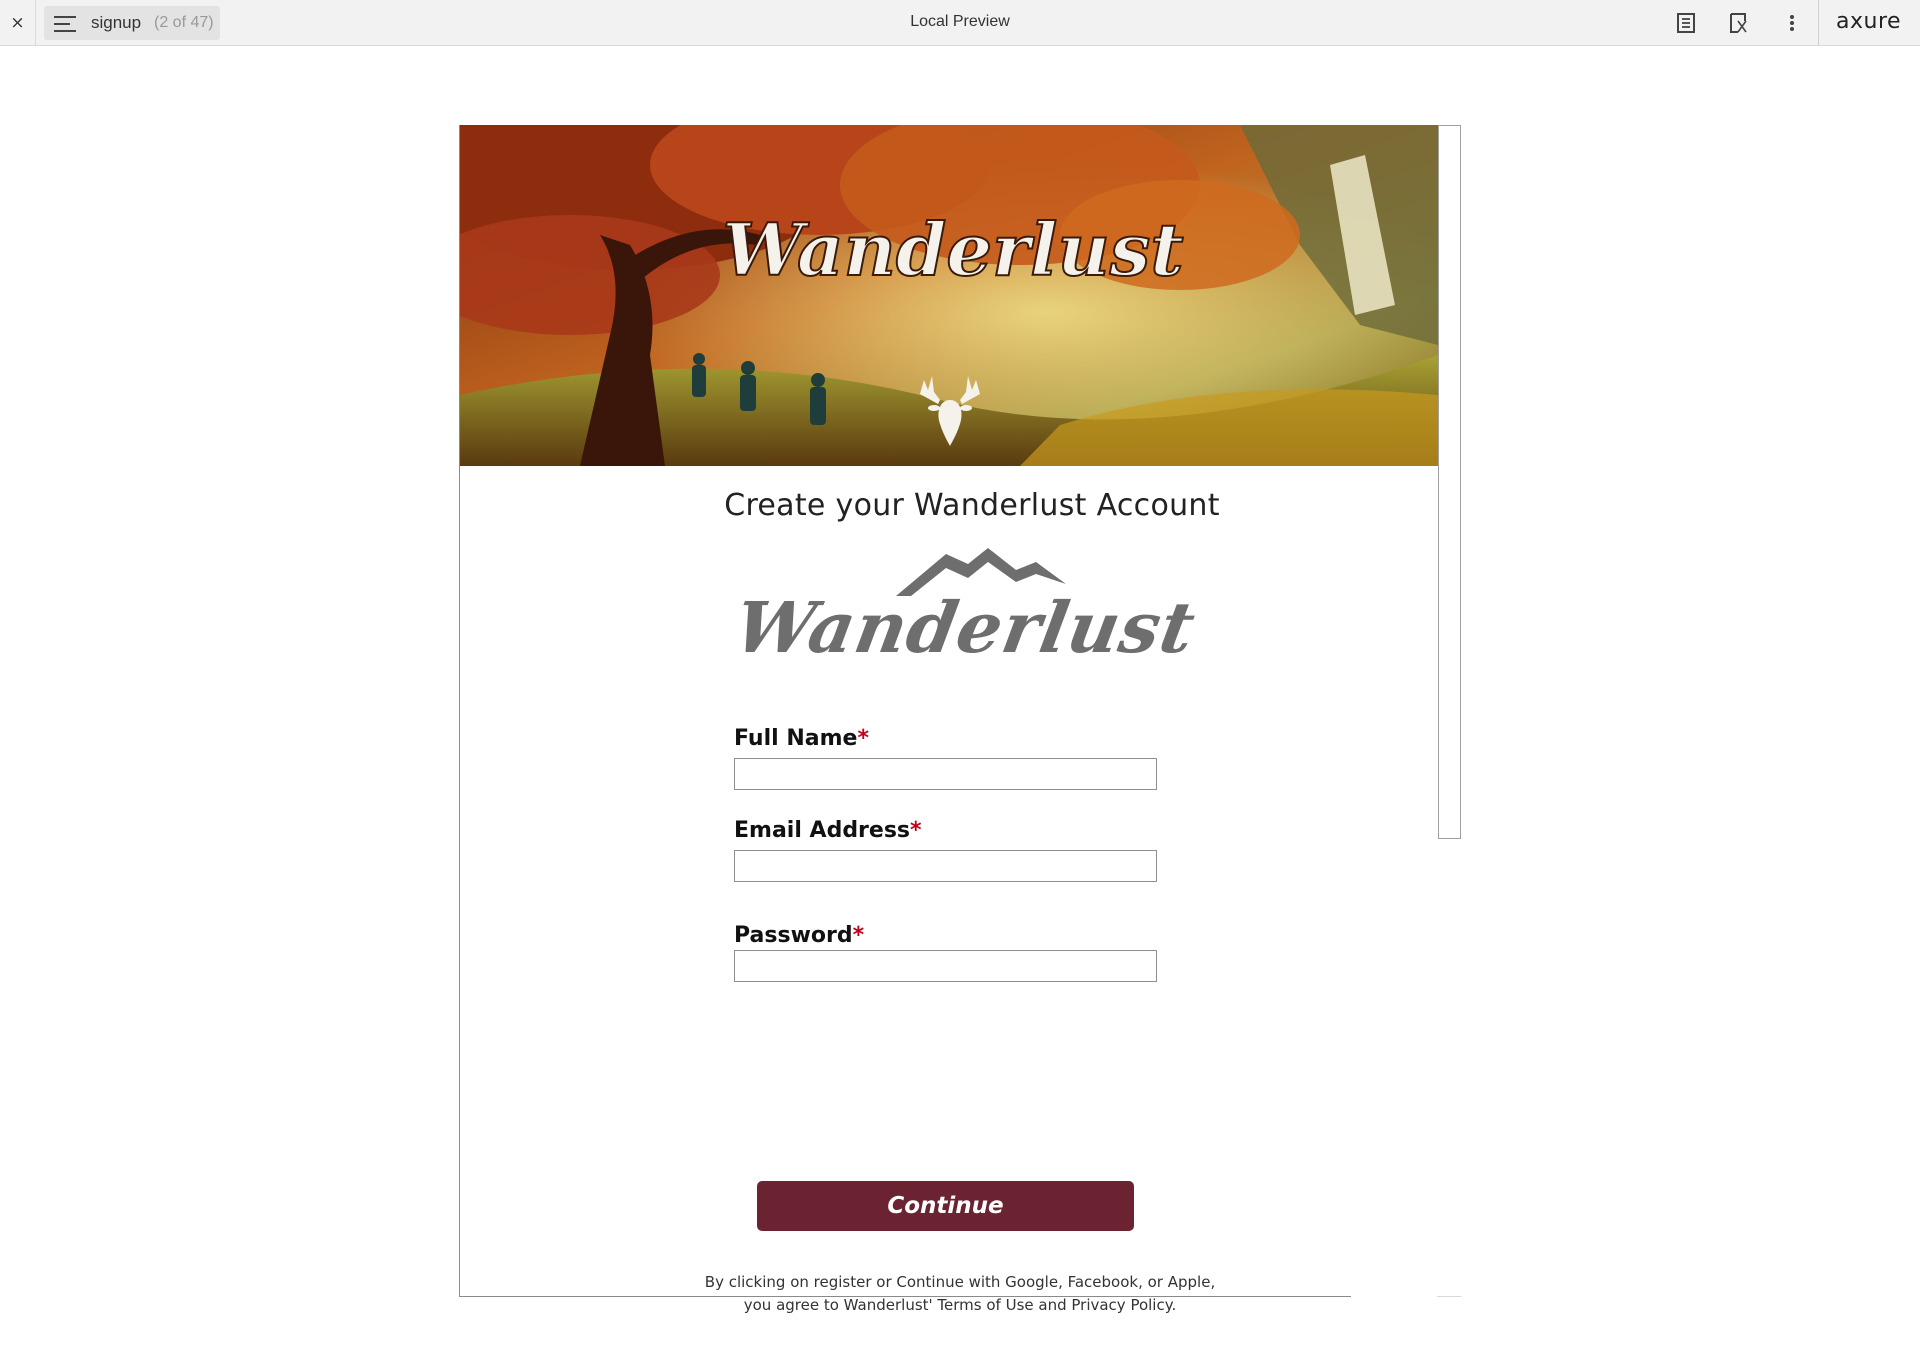 This screenshot has width=1920, height=1360. I want to click on hero-banner: Wanderlust, so click(949, 295).